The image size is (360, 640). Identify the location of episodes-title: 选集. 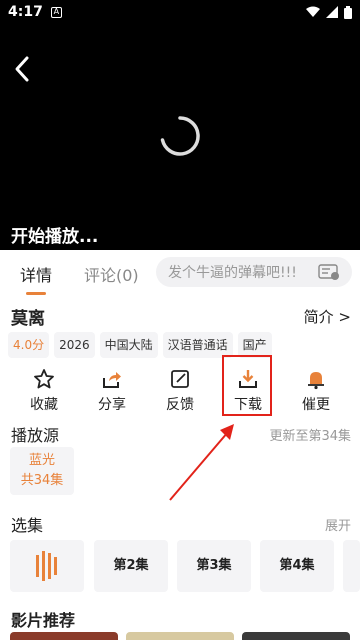
(27, 525).